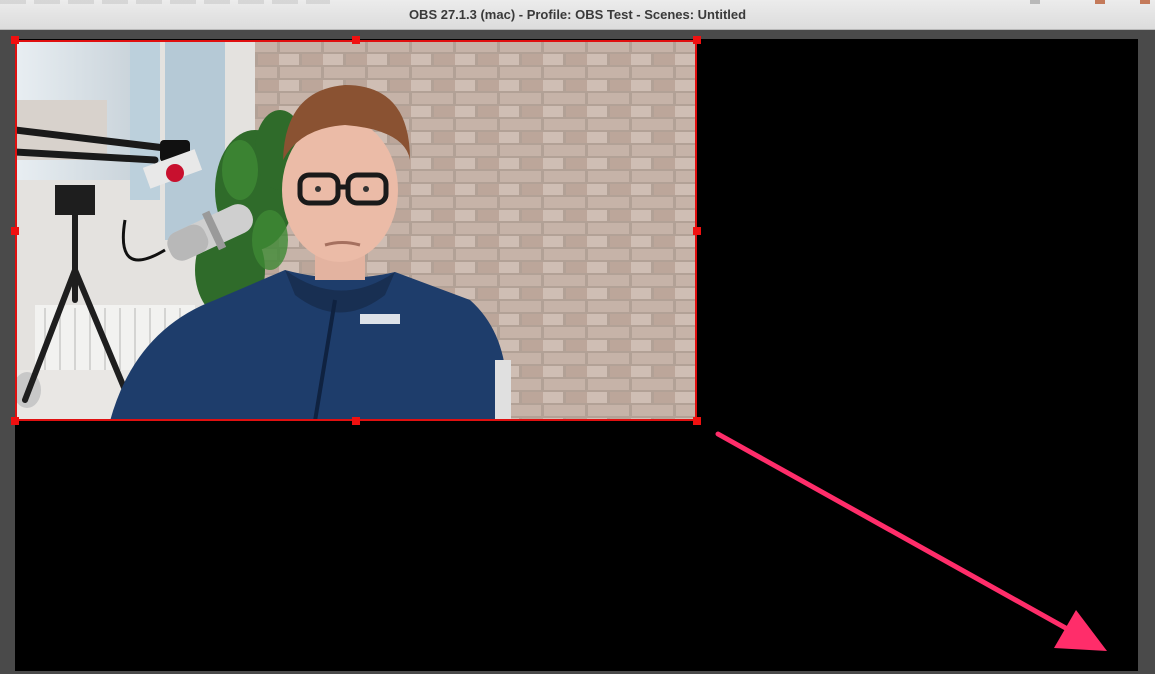 This screenshot has height=674, width=1155. What do you see at coordinates (1100, 2) in the screenshot?
I see `titlebar-icon-b` at bounding box center [1100, 2].